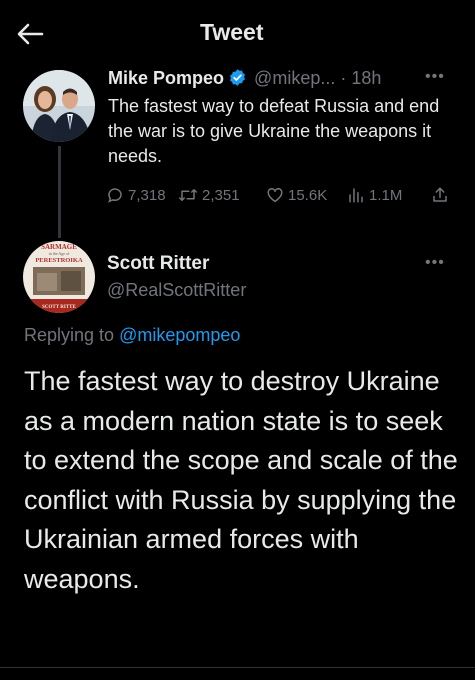 The image size is (475, 680). What do you see at coordinates (366, 78) in the screenshot?
I see `parent-time: 18h` at bounding box center [366, 78].